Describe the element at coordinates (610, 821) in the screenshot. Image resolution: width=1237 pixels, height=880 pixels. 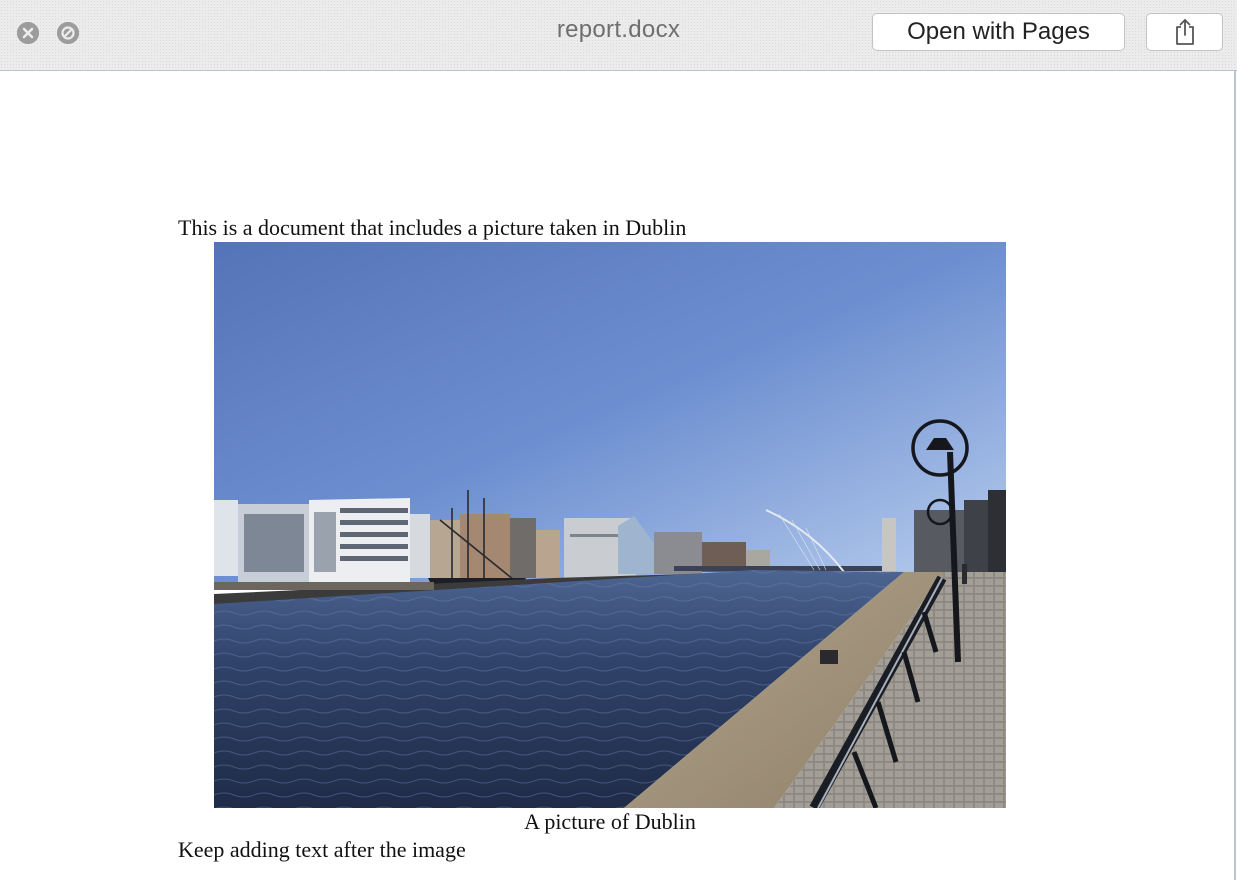
I see `image-caption: A picture of Dublin` at that location.